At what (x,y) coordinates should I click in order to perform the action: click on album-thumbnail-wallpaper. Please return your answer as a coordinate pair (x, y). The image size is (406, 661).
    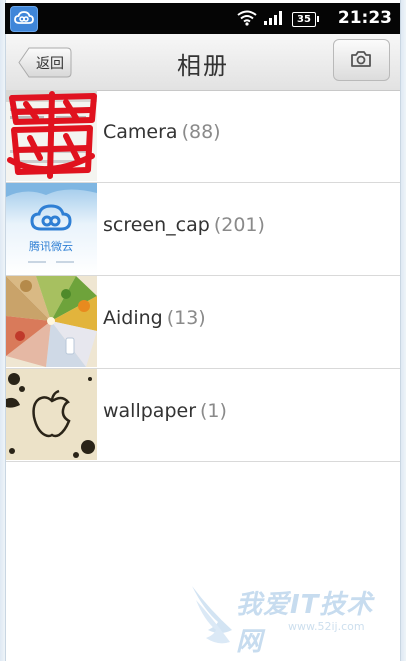
    Looking at the image, I should click on (51, 414).